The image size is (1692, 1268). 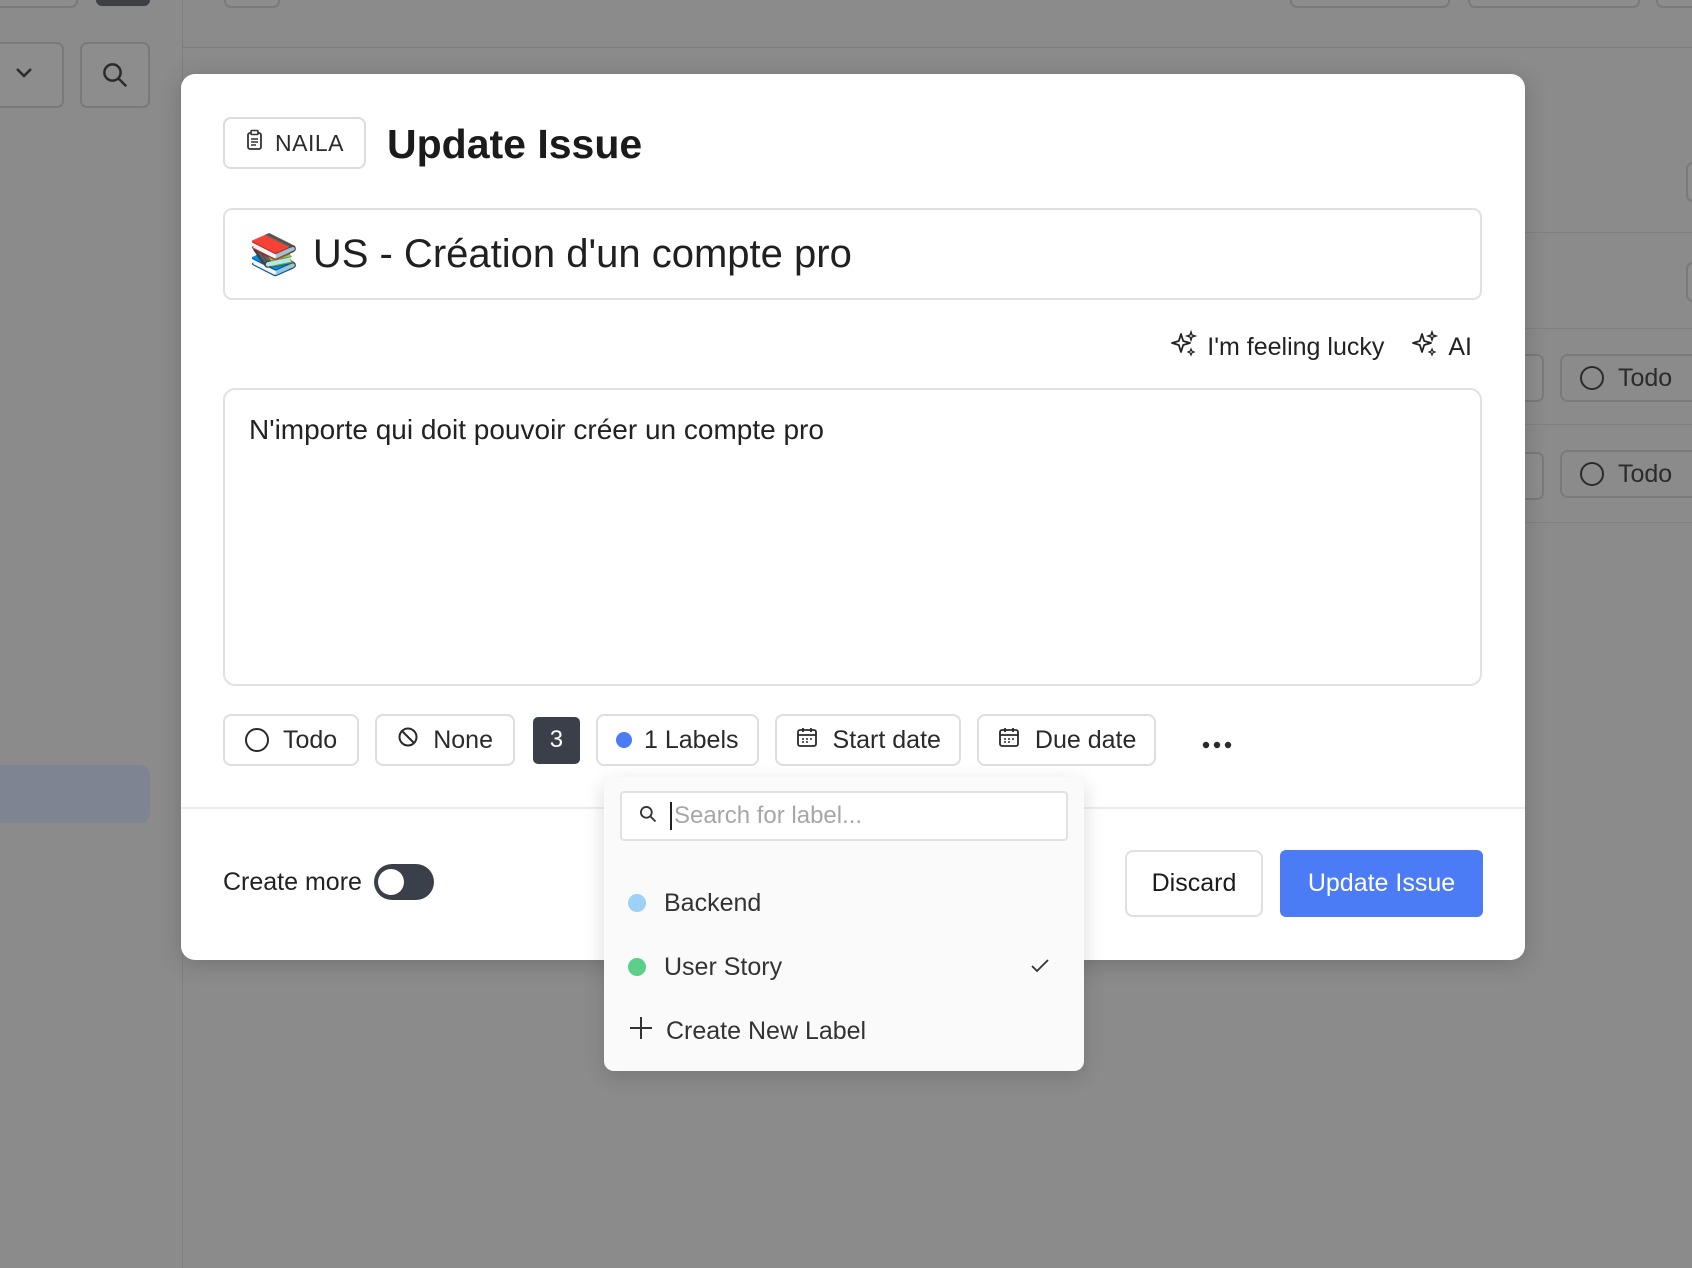 I want to click on feeling-lucky-button: I'm feeling lucky, so click(x=1277, y=347).